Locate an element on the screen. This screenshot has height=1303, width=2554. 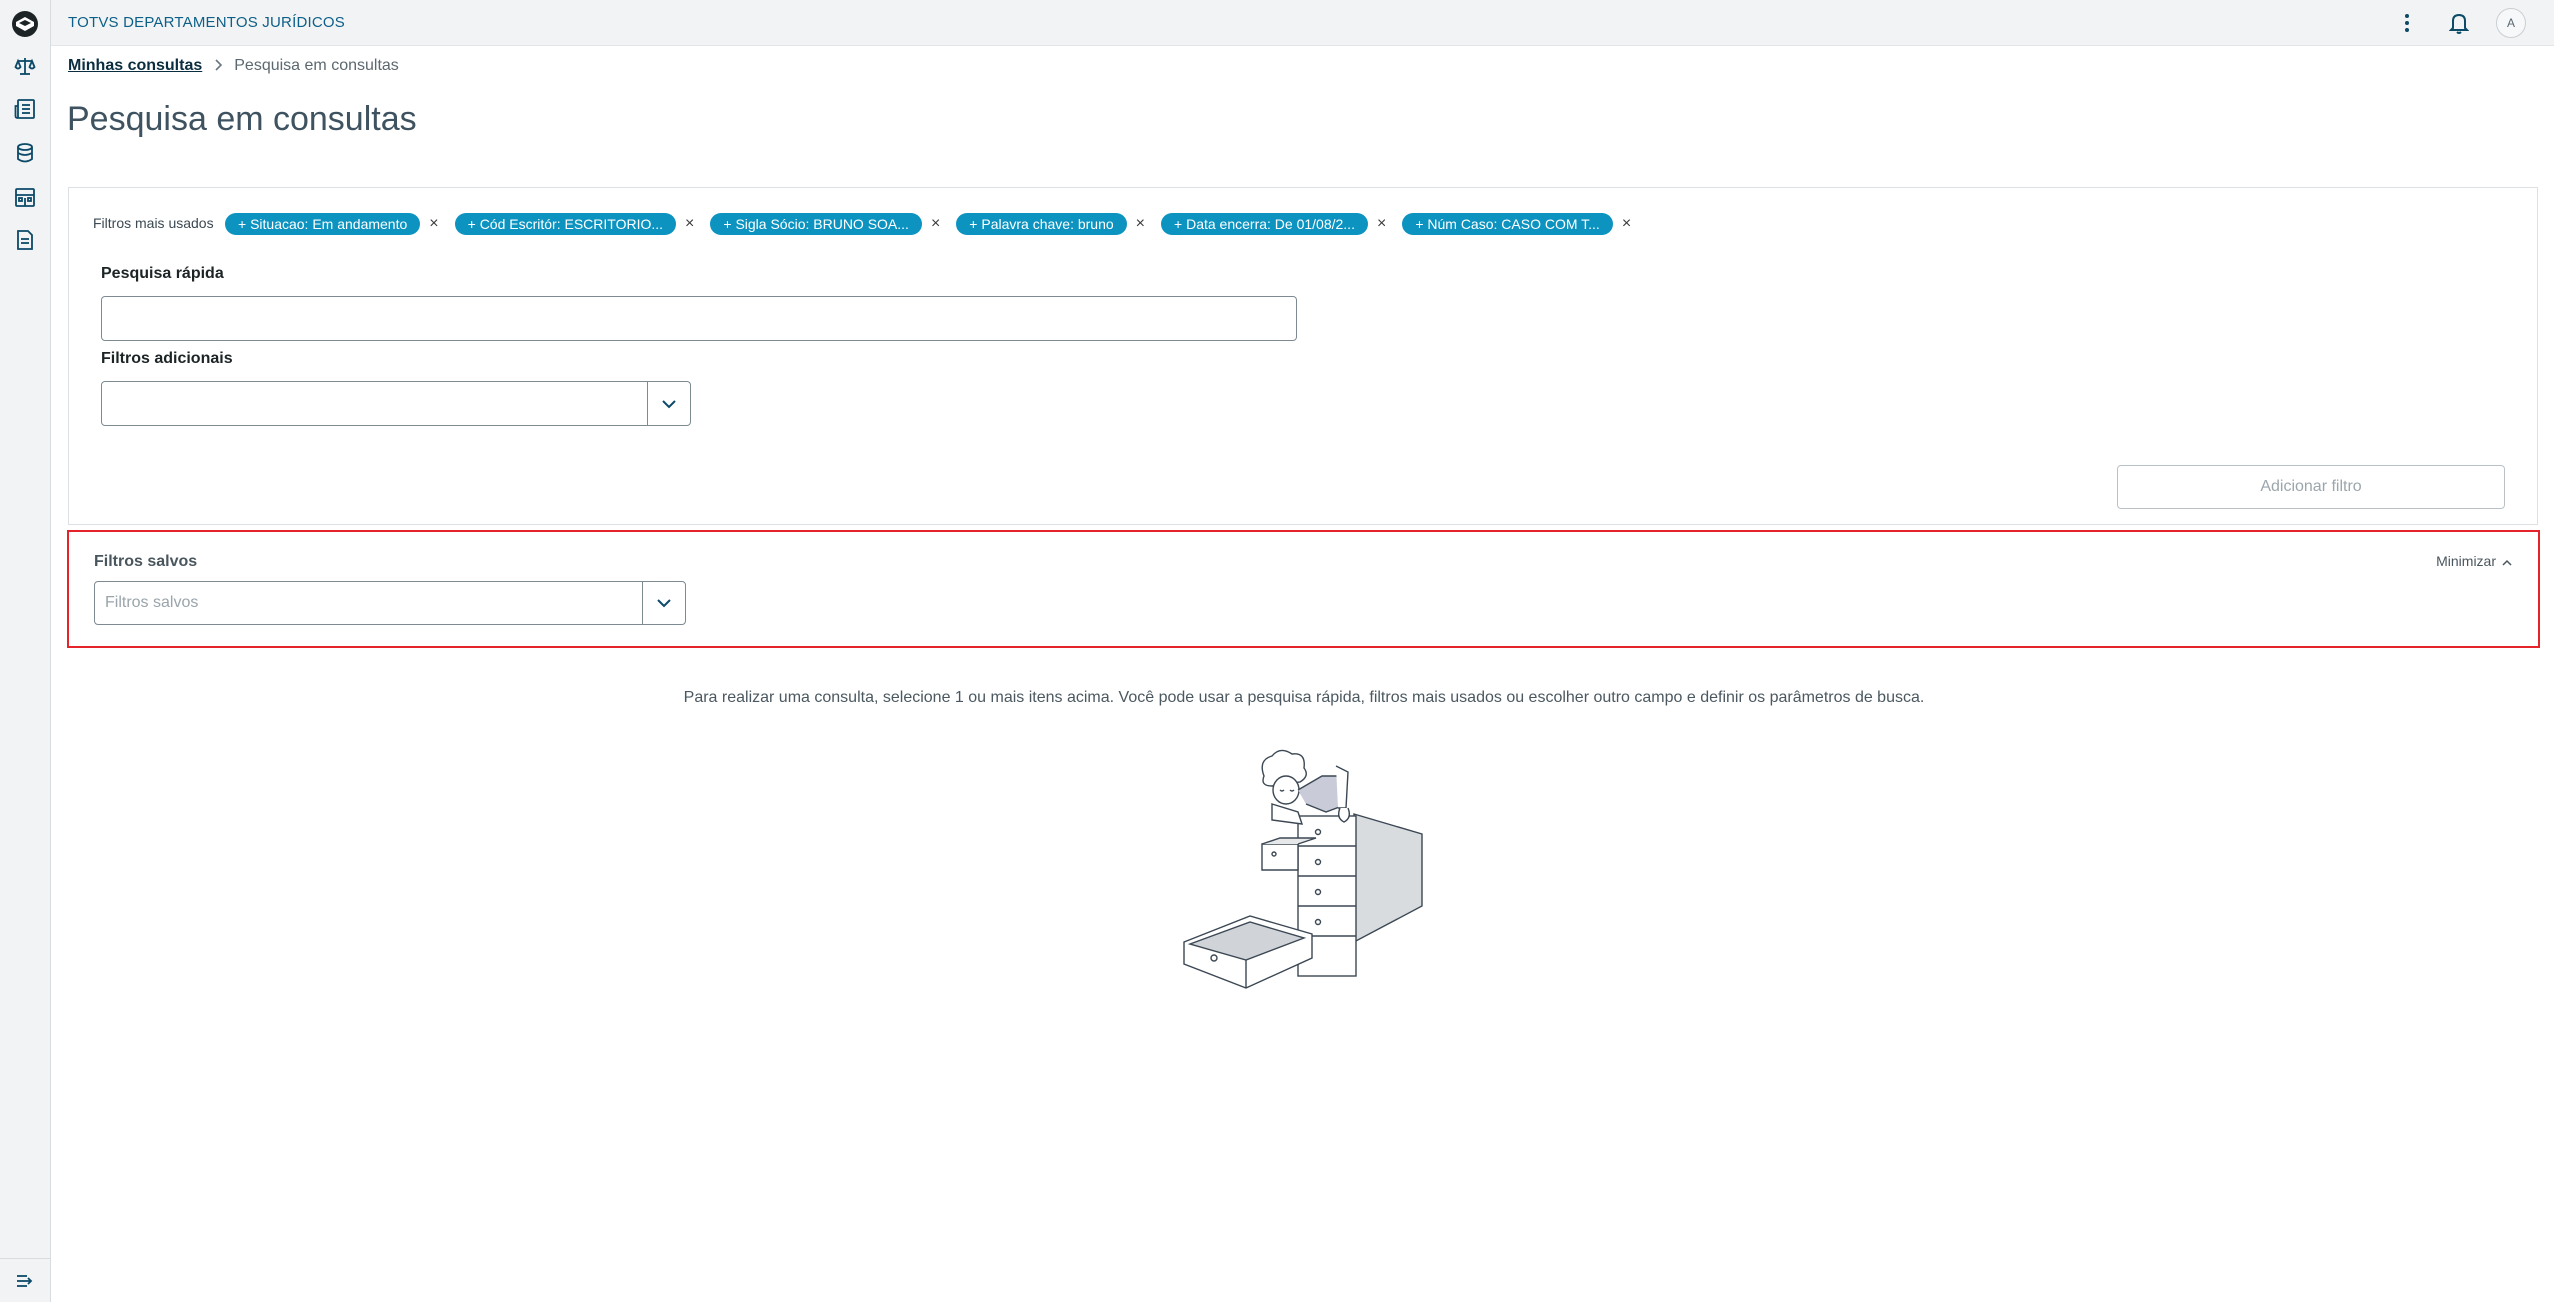
newspaper-icon is located at coordinates (25, 109).